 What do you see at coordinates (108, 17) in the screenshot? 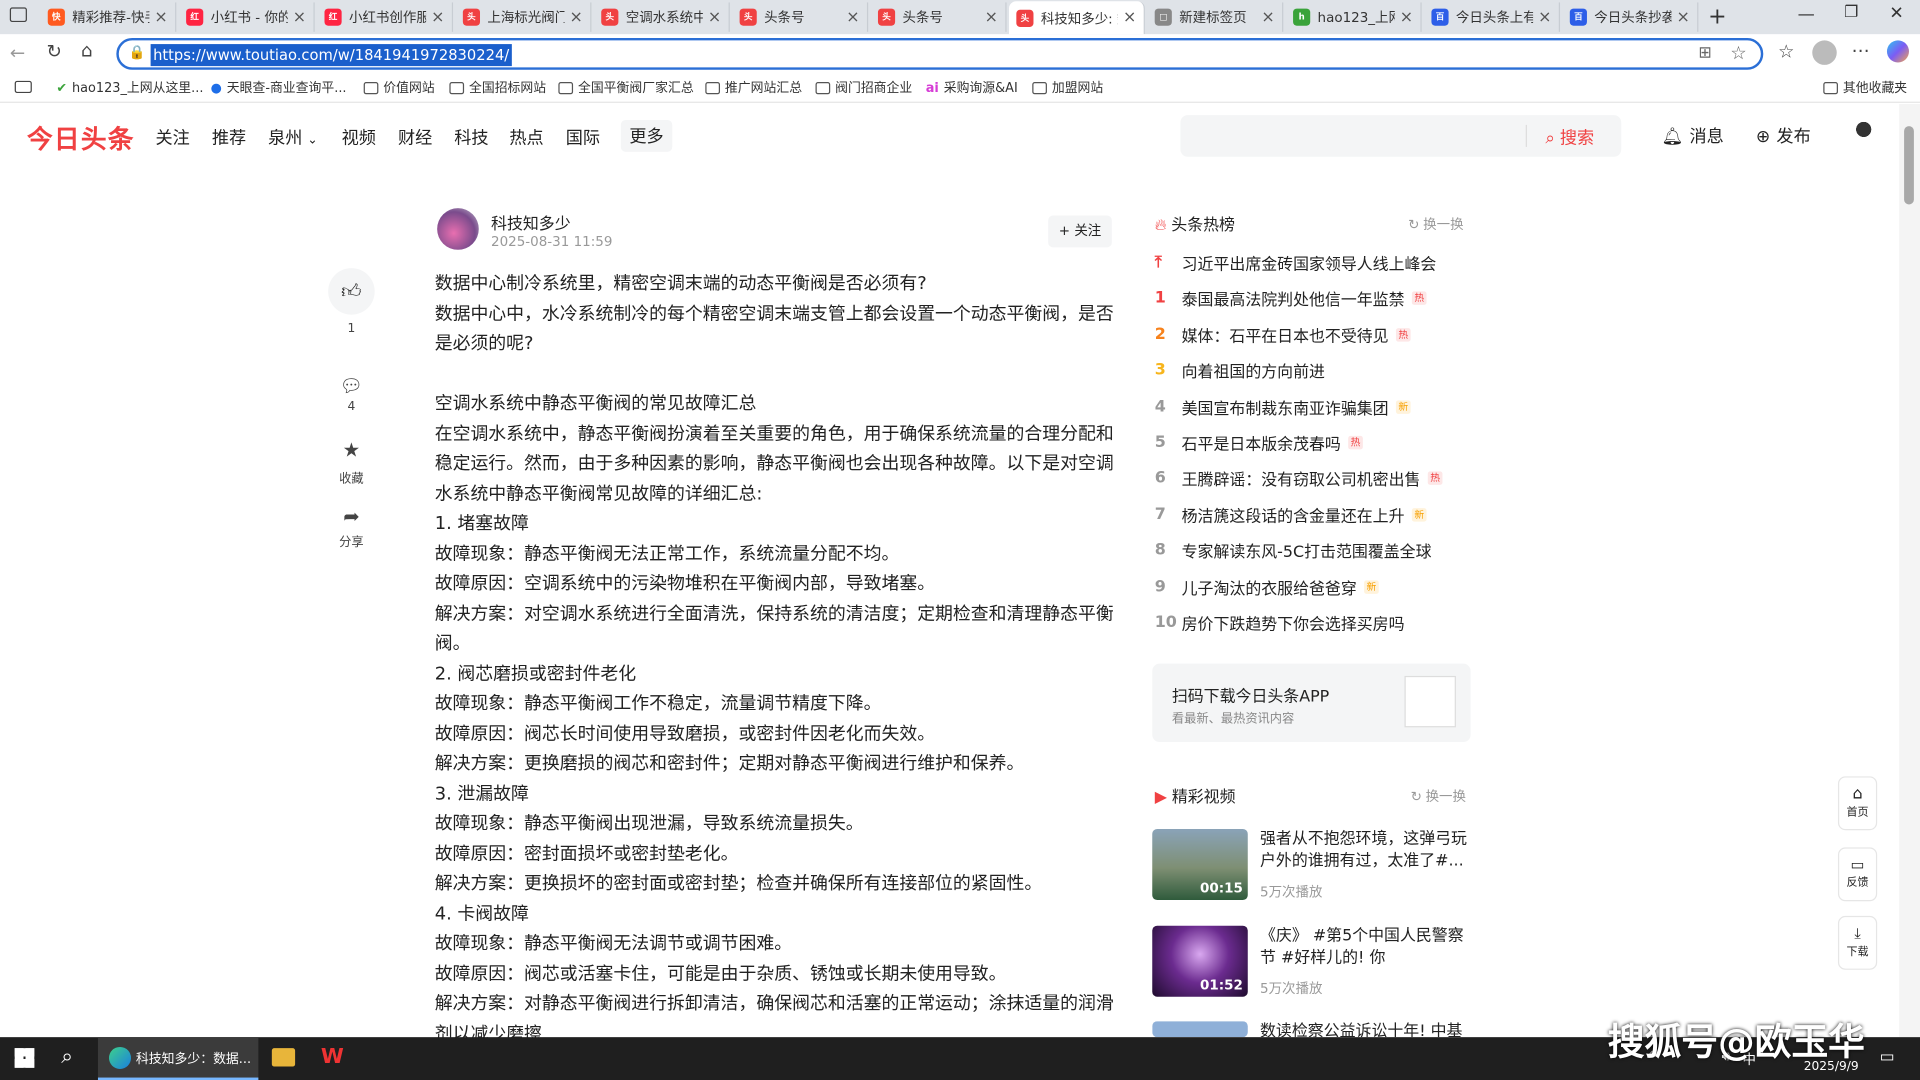
I see `browser-tab: 快精彩推荐-快手 ×` at bounding box center [108, 17].